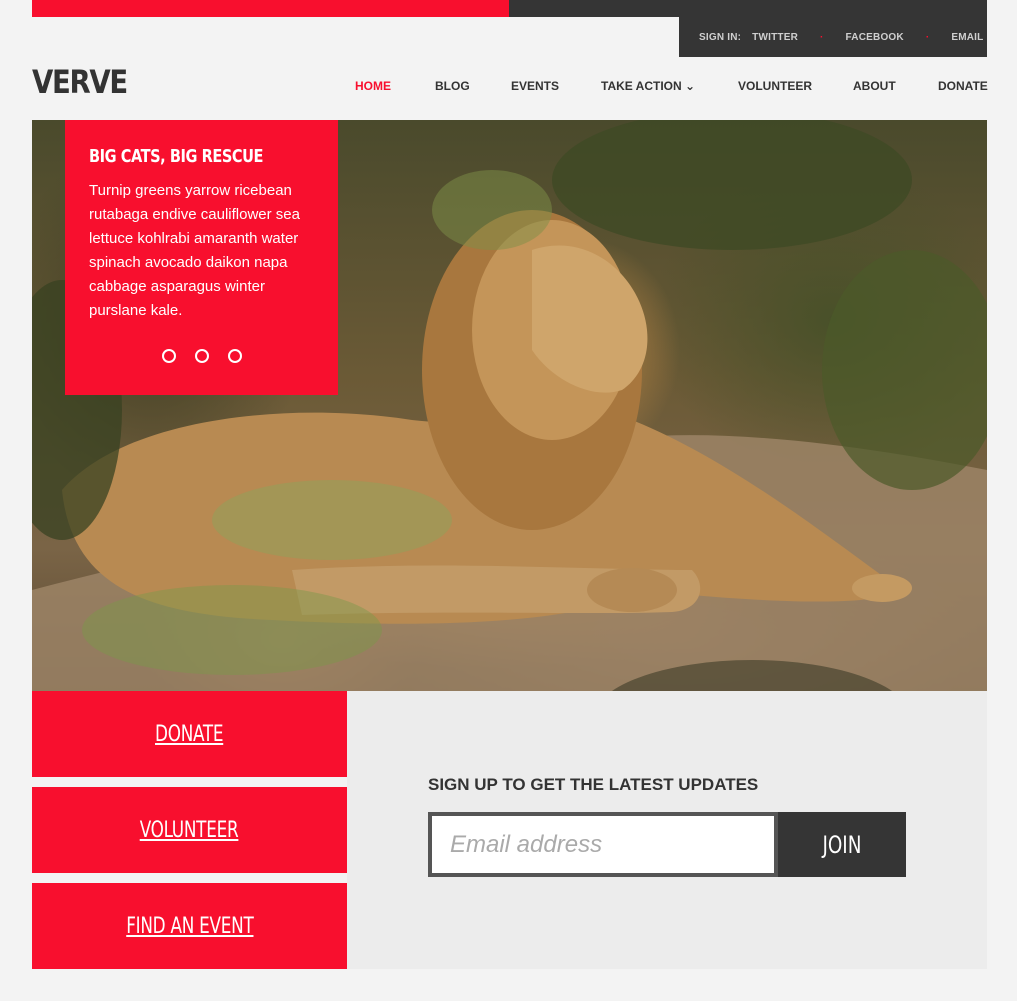 This screenshot has width=1017, height=1001. I want to click on volunteer-tile-button: VOLUNTEER, so click(189, 830).